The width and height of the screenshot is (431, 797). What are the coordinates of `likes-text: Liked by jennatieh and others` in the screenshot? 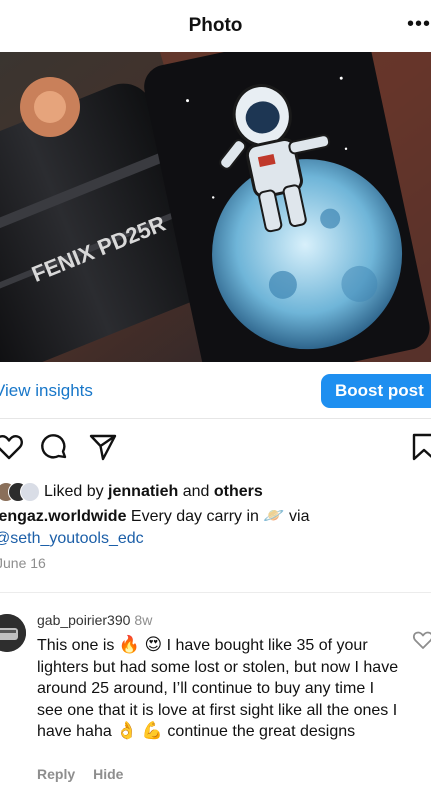 It's located at (153, 492).